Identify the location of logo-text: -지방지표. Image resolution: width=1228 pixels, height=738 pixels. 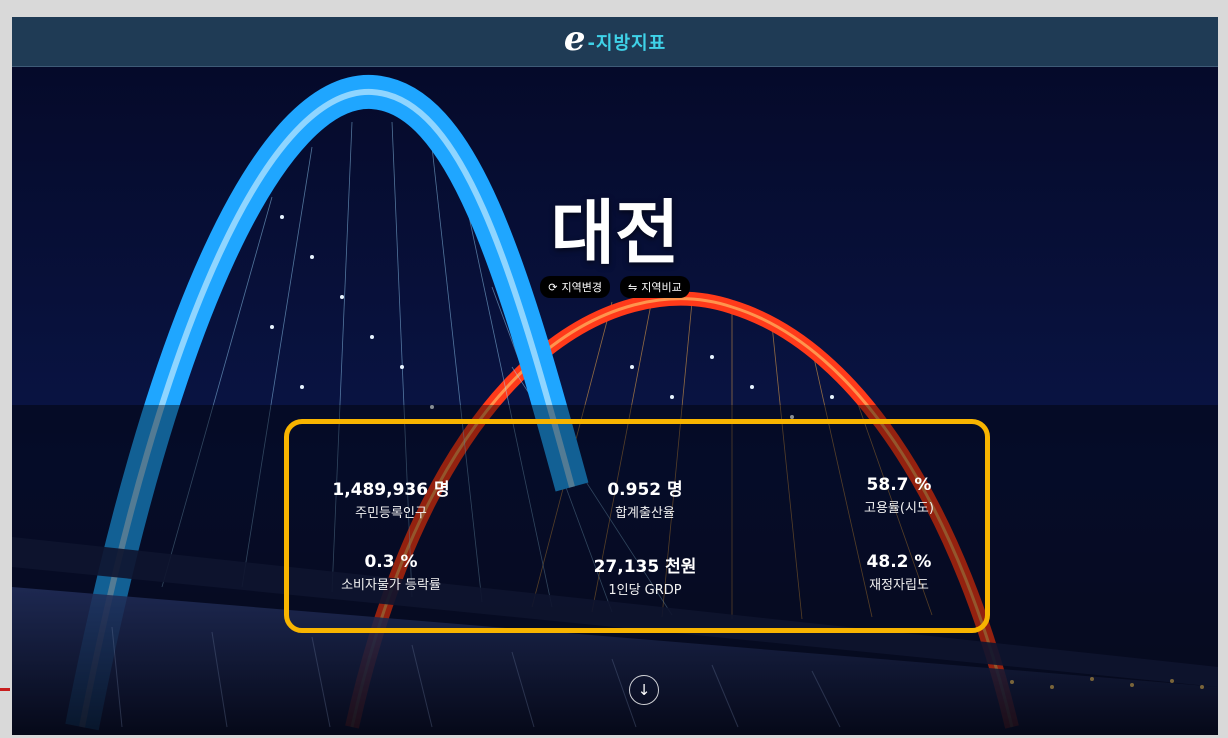
(627, 43).